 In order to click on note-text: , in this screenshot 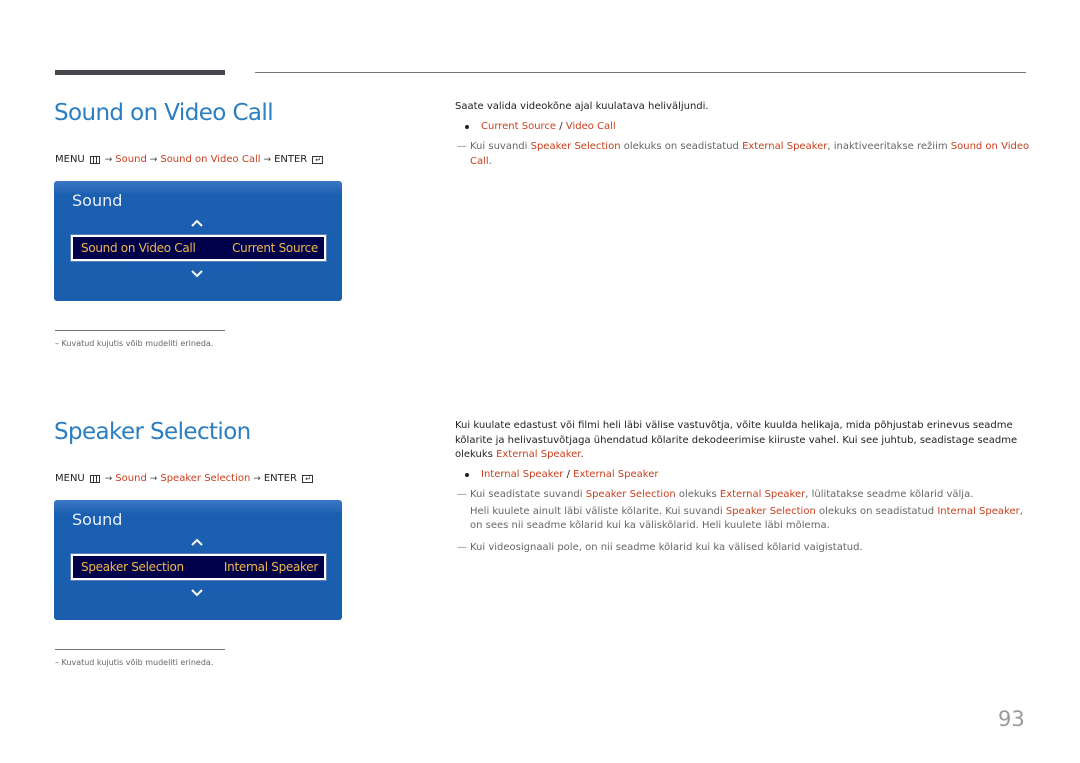, I will do `click(1021, 511)`.